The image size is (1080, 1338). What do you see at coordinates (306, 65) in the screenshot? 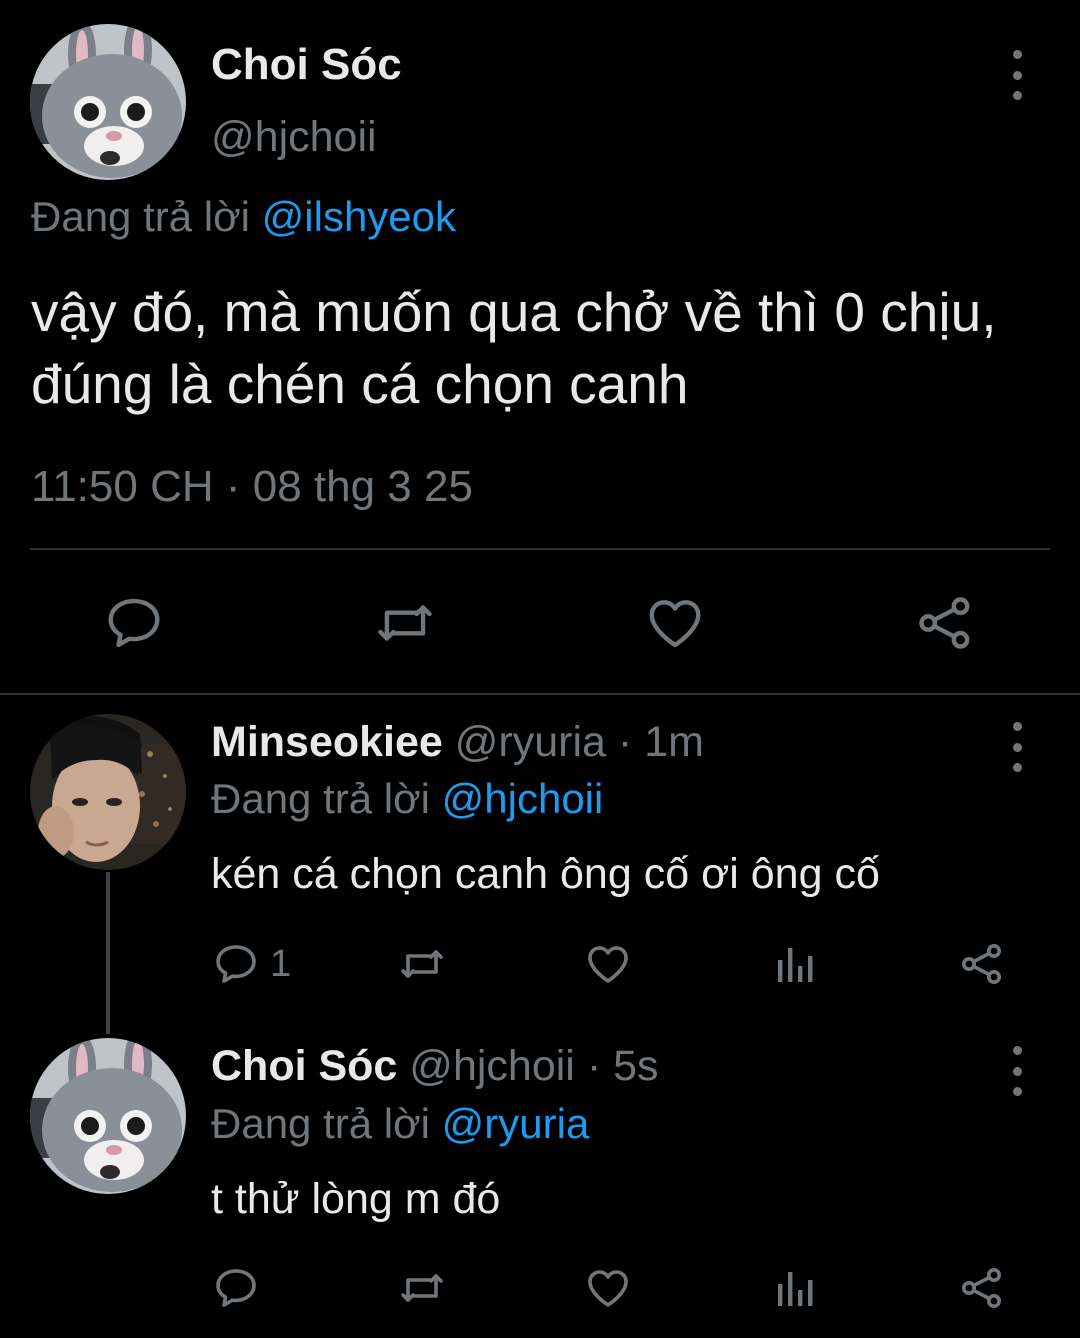
I see `author-name: Choi Sóc` at bounding box center [306, 65].